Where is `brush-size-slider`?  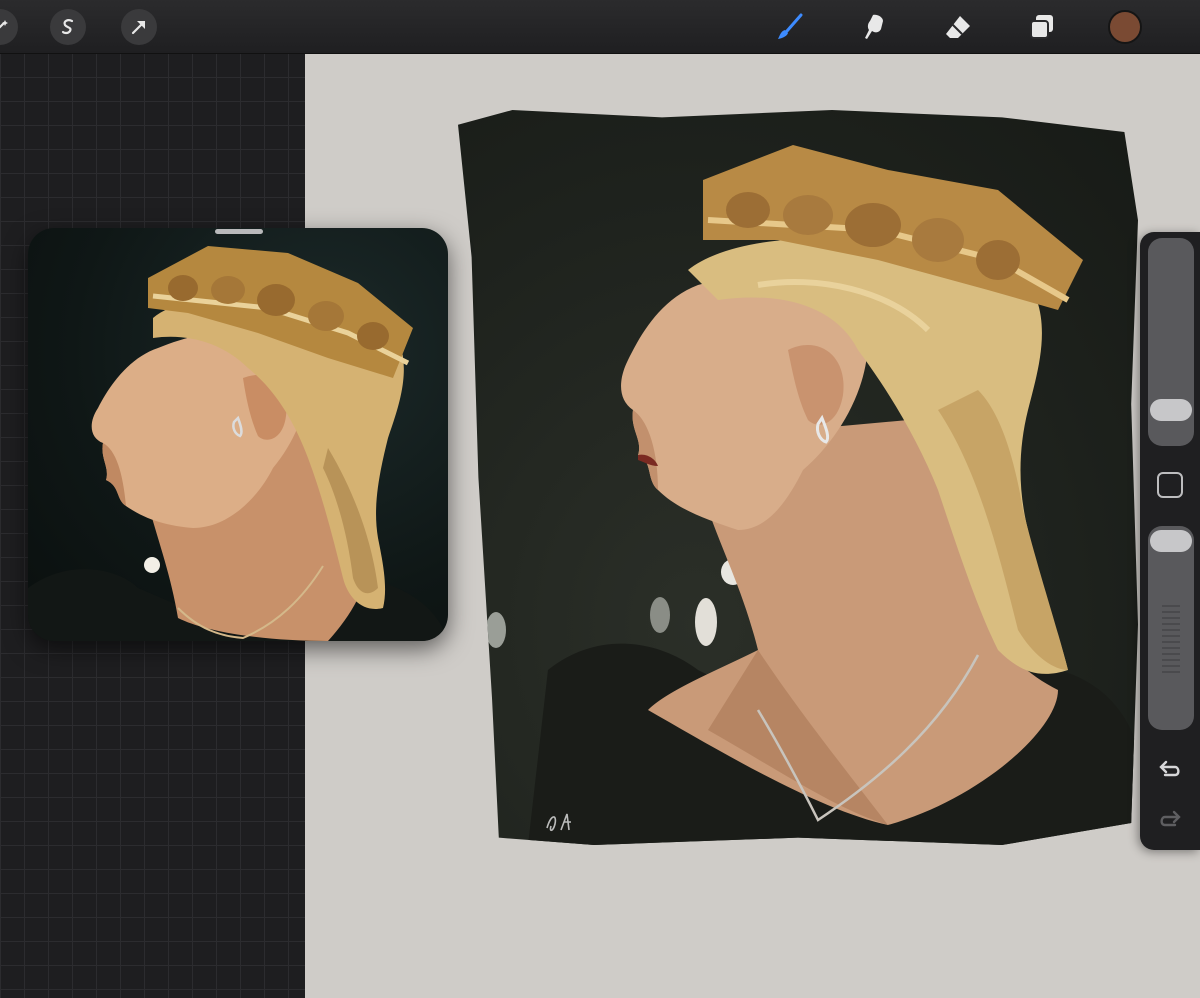
brush-size-slider is located at coordinates (1171, 342).